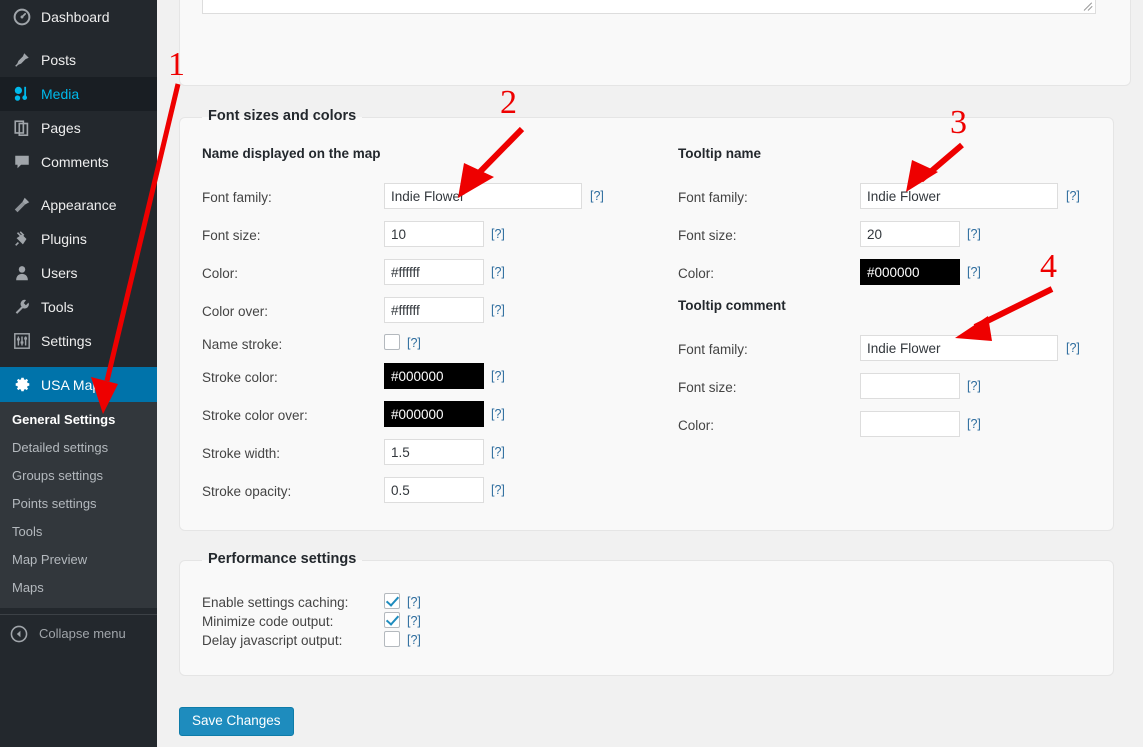  I want to click on help-tooltip-name-font-family: [?], so click(1073, 196).